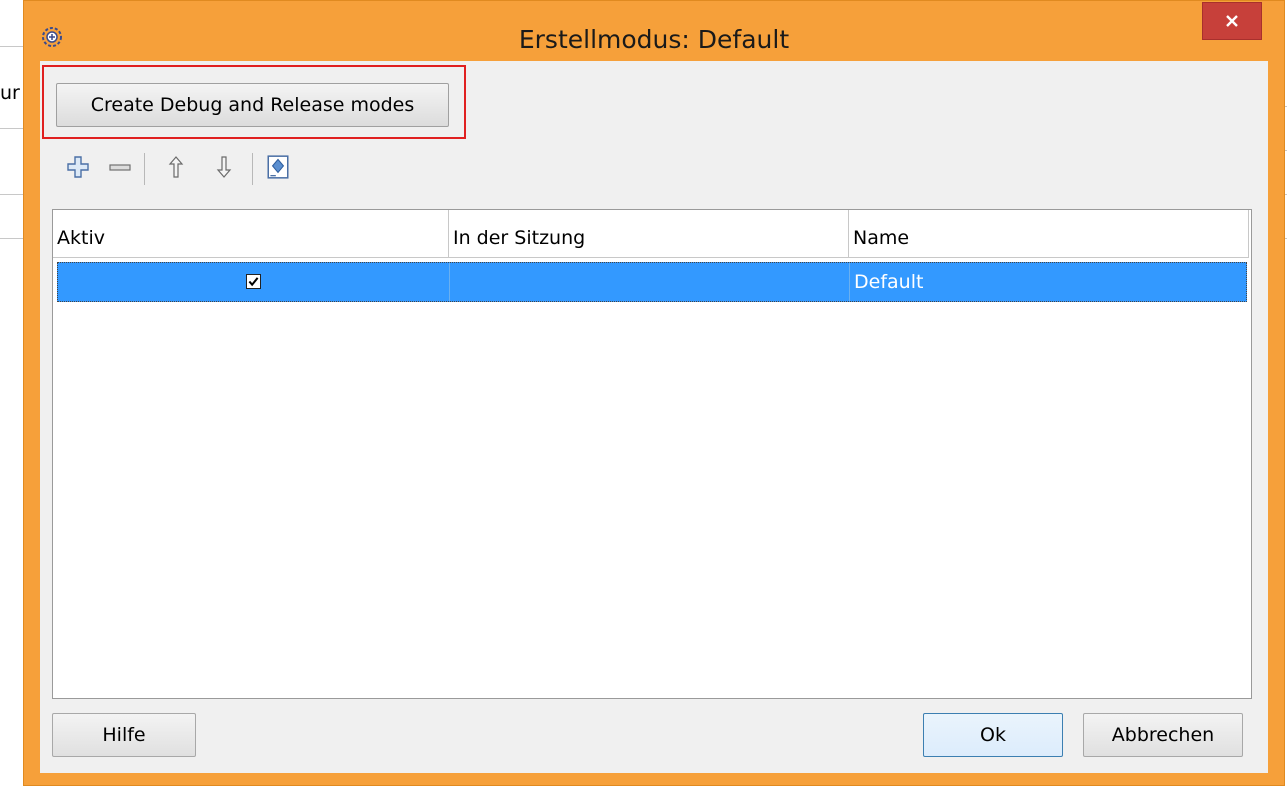 The height and width of the screenshot is (798, 1287). I want to click on background-window-text: ur, so click(10, 93).